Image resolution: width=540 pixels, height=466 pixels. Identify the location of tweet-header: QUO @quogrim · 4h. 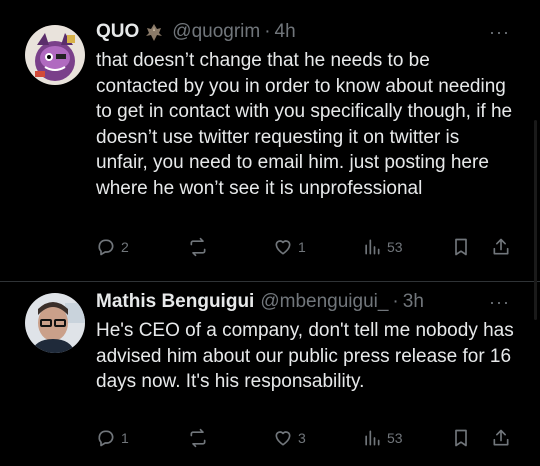
(196, 32).